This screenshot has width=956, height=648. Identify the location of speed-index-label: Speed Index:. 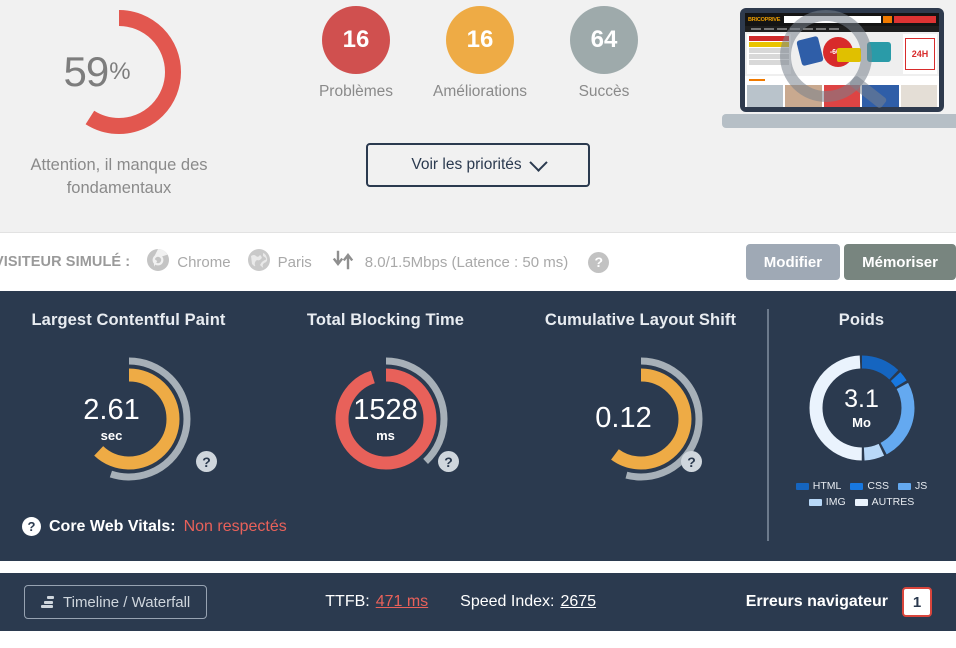
(507, 601).